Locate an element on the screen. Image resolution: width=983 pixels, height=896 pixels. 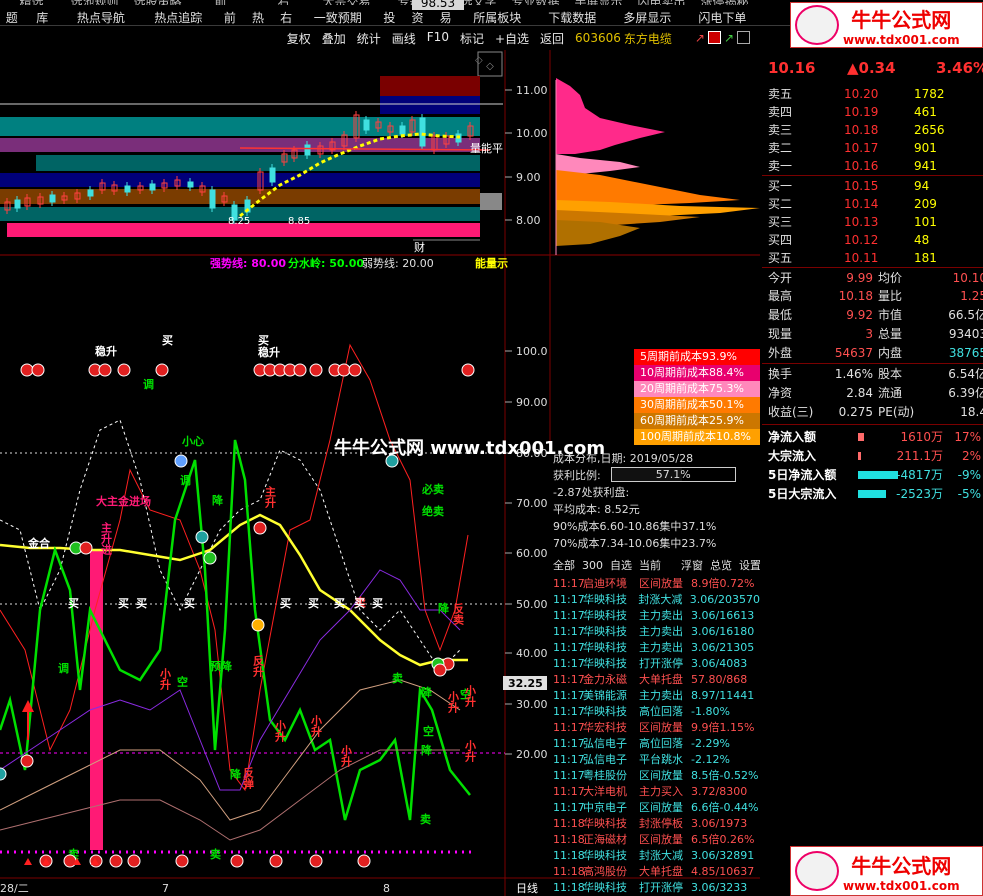
menu-item: 所属板块 is located at coordinates (497, 17).